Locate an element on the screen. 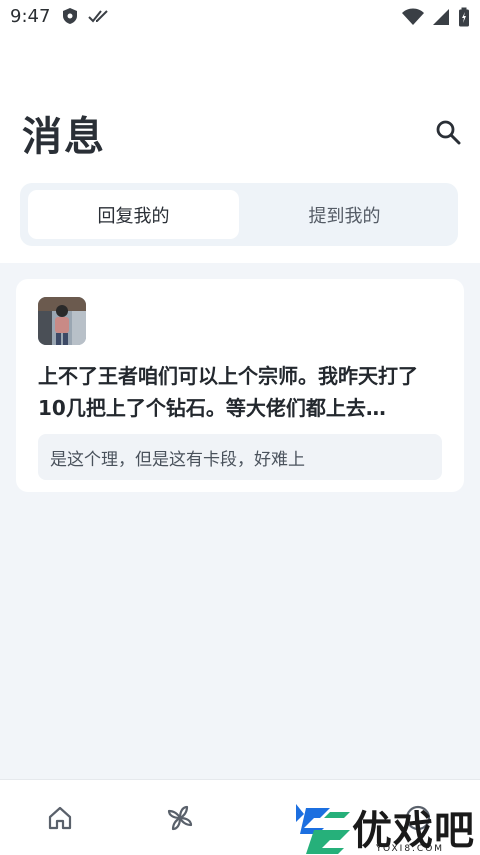 This screenshot has width=480, height=855. signal-icon is located at coordinates (441, 19).